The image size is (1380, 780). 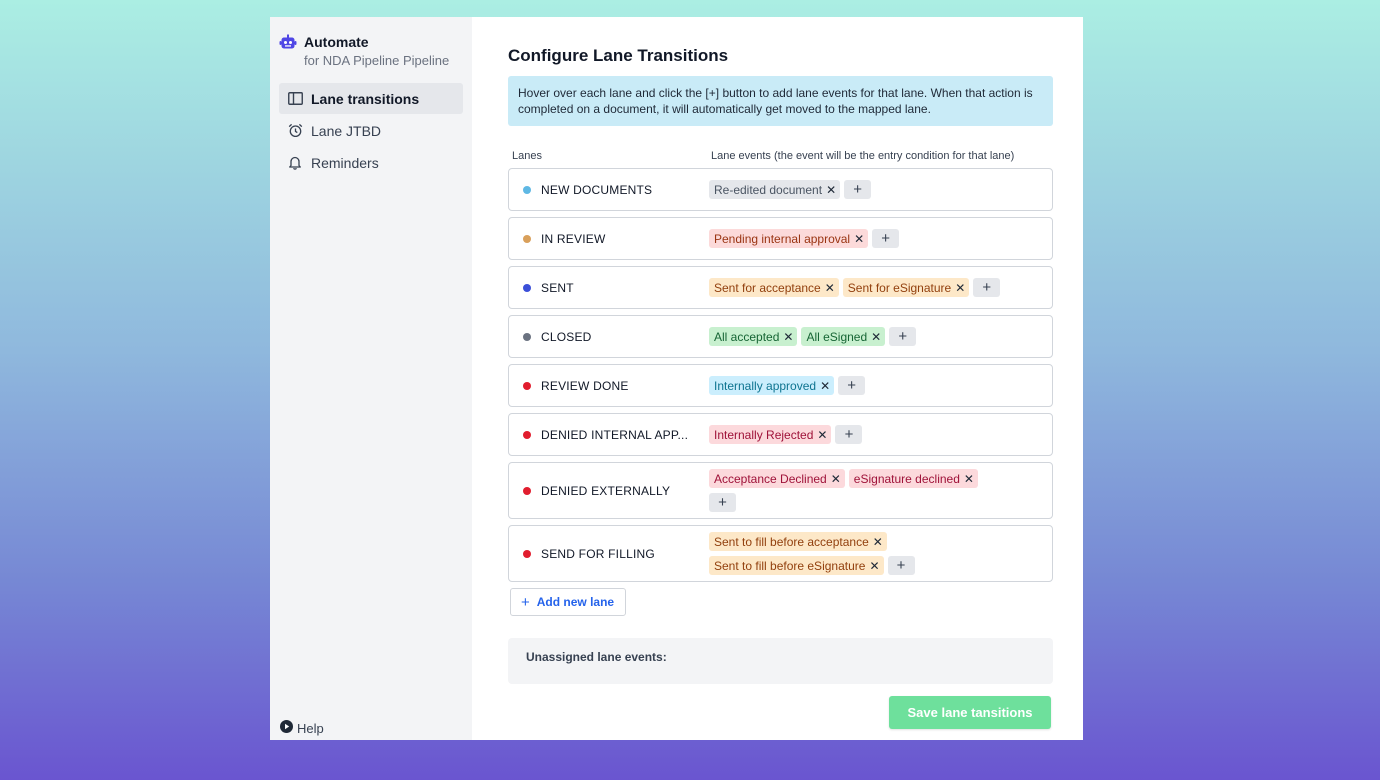 What do you see at coordinates (906, 478) in the screenshot?
I see `event-label: eSignature declined` at bounding box center [906, 478].